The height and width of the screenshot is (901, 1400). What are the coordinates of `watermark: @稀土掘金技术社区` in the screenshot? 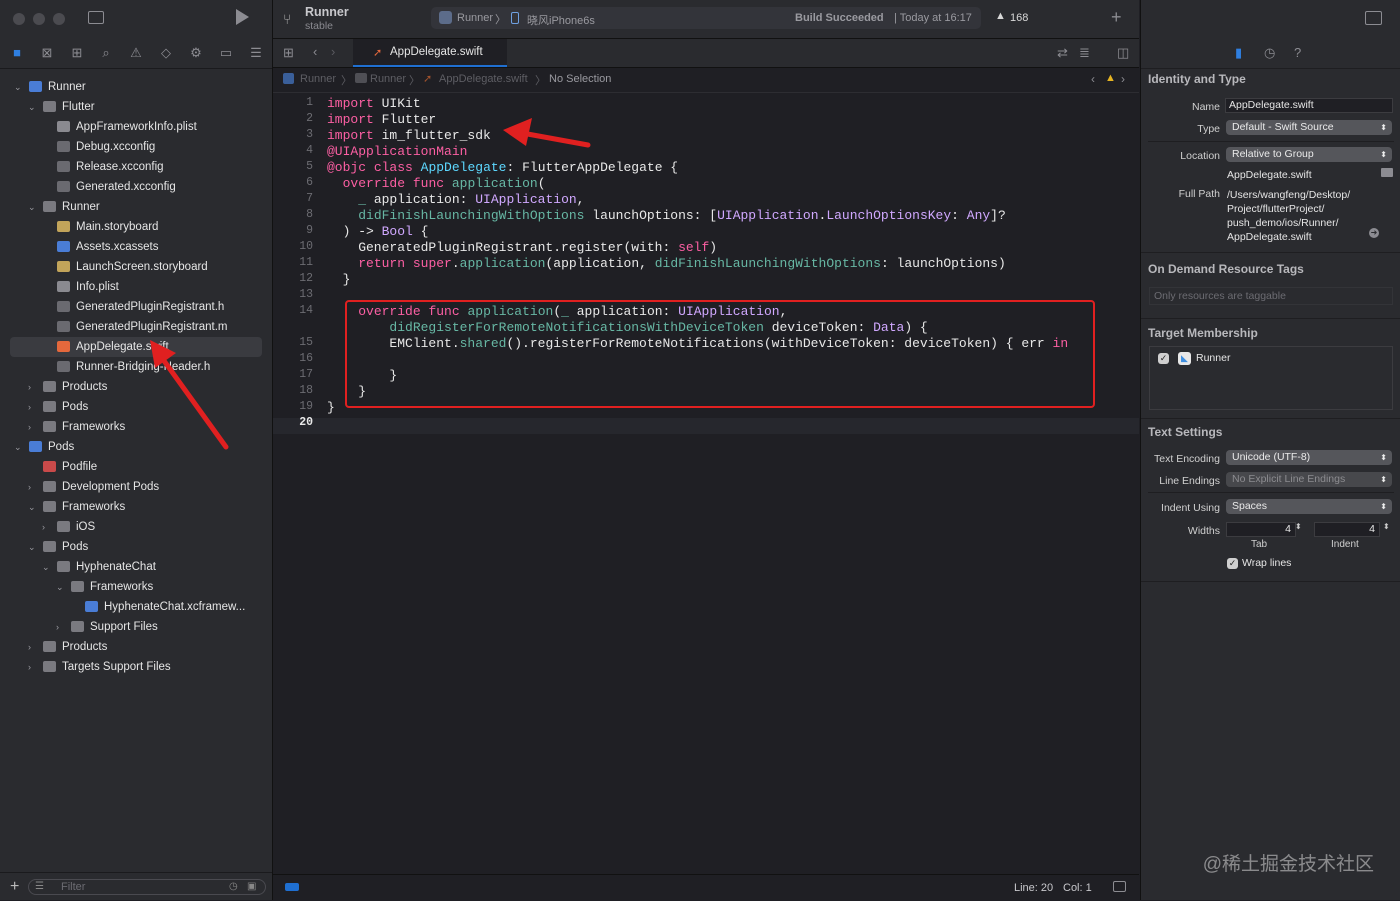 It's located at (1288, 864).